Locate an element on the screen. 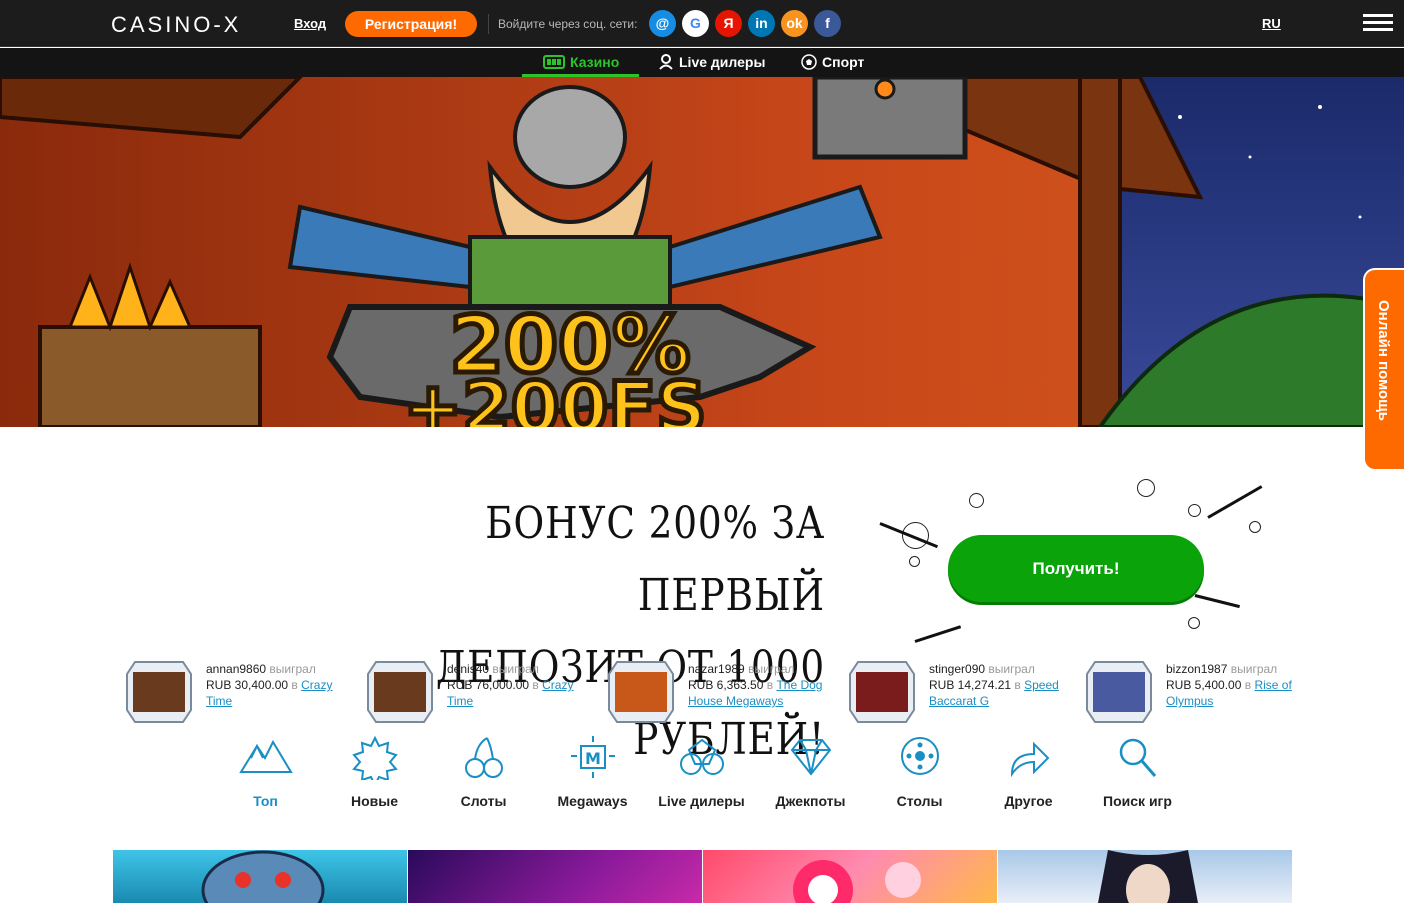 The height and width of the screenshot is (903, 1404). google-icon: G is located at coordinates (695, 23).